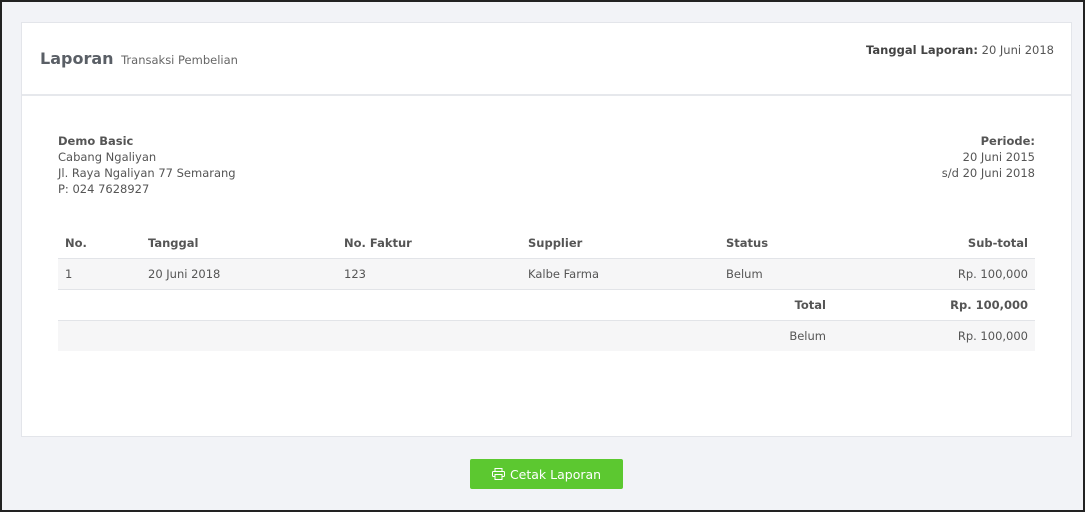  I want to click on summary-row-spacer, so click(388, 335).